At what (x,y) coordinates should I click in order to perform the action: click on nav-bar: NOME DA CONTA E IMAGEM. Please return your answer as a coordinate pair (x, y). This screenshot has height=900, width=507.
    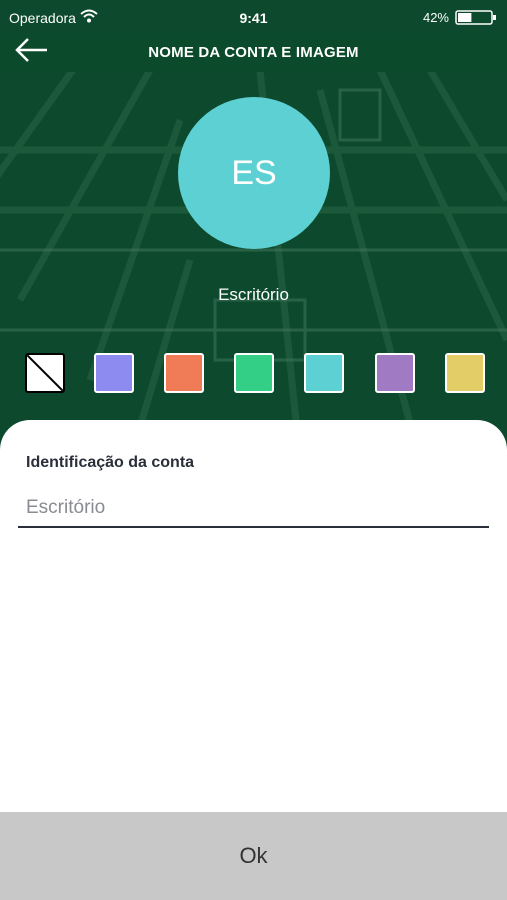
    Looking at the image, I should click on (253, 54).